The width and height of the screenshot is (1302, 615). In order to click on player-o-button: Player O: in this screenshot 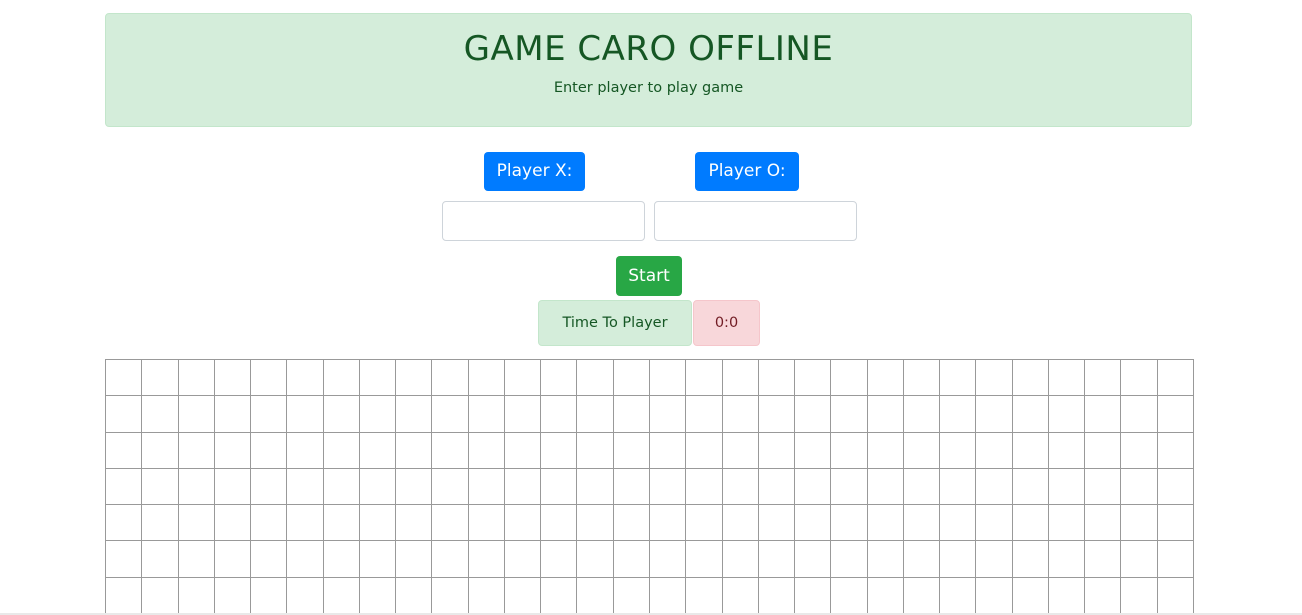, I will do `click(747, 171)`.